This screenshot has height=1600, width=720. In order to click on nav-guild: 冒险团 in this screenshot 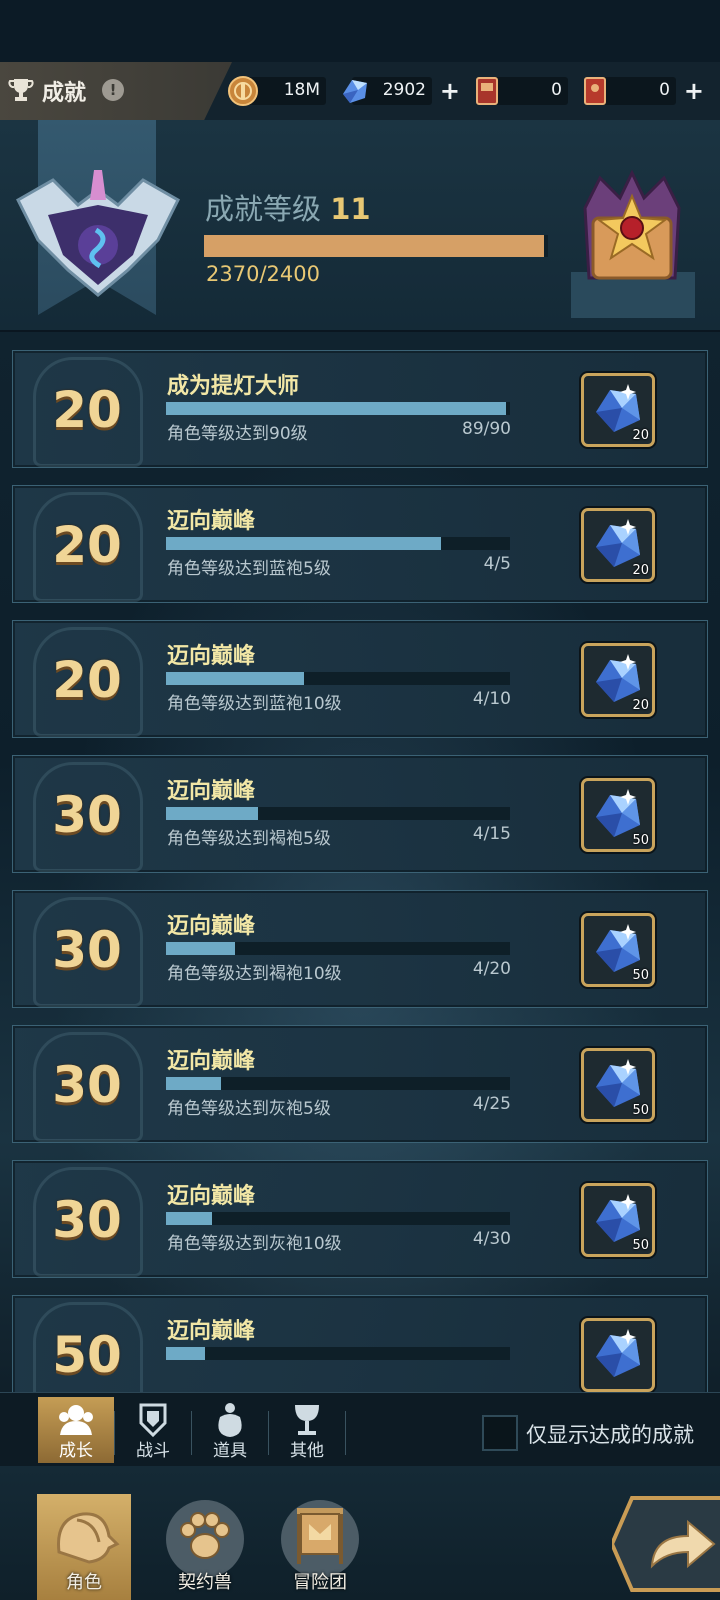, I will do `click(320, 1547)`.